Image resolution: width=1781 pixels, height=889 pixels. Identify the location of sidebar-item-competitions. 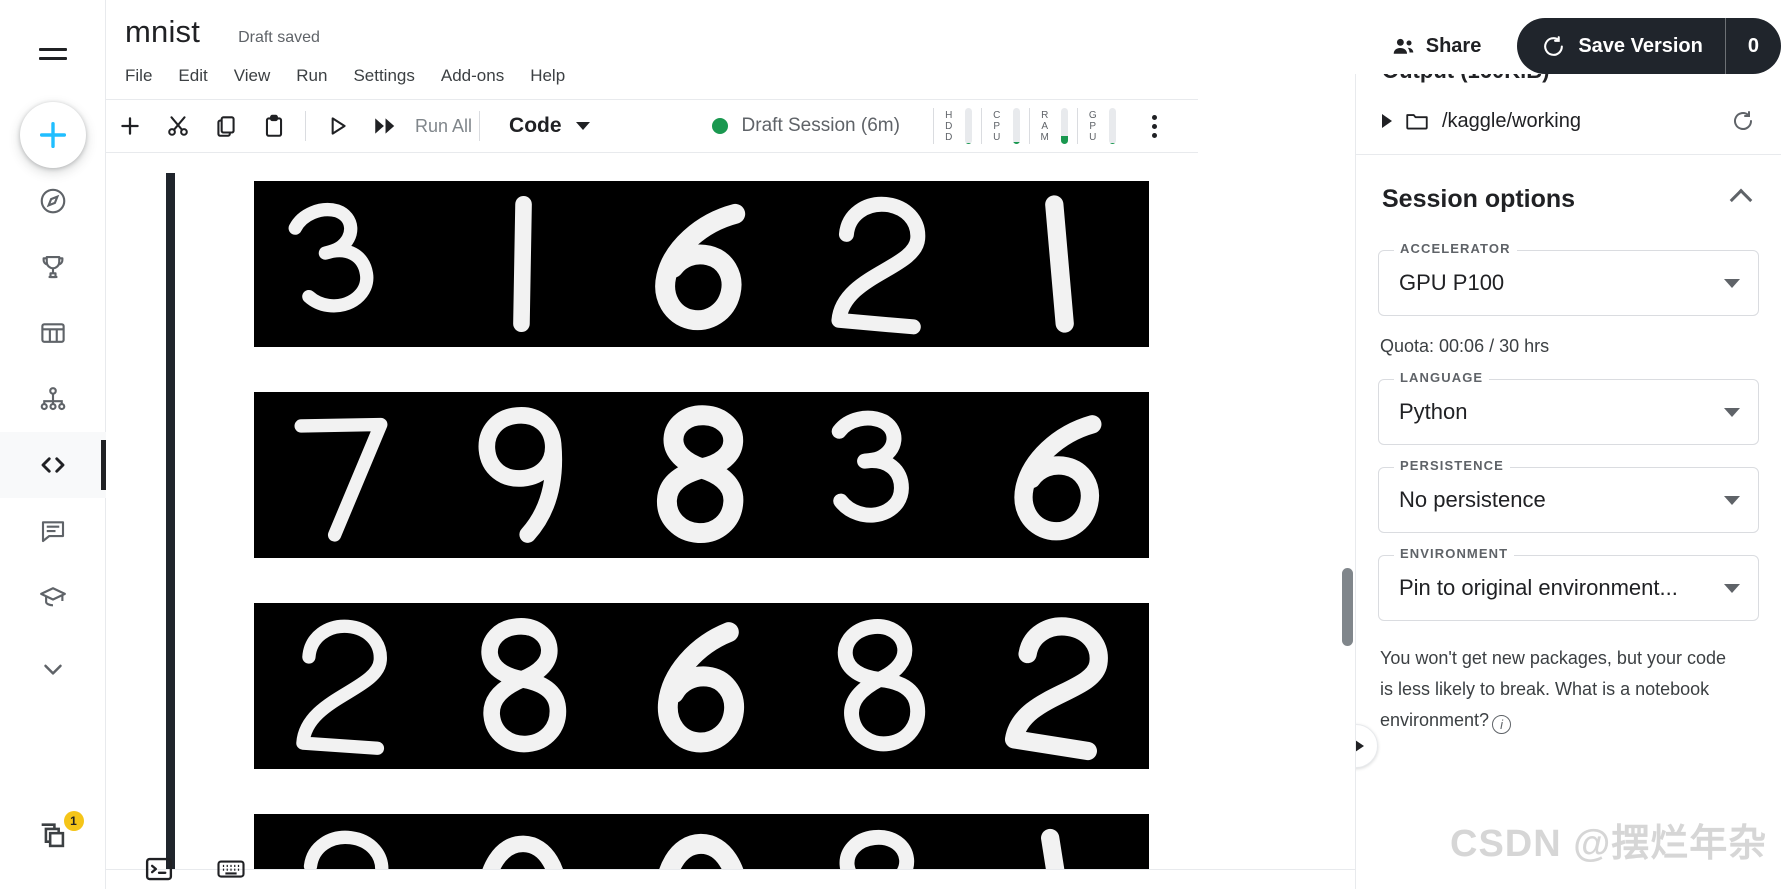
(53, 267).